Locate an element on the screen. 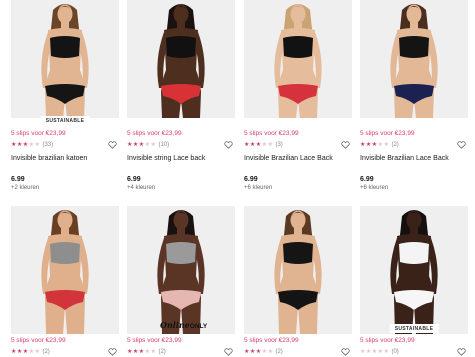 The image size is (475, 357). review-count: (10) is located at coordinates (164, 145).